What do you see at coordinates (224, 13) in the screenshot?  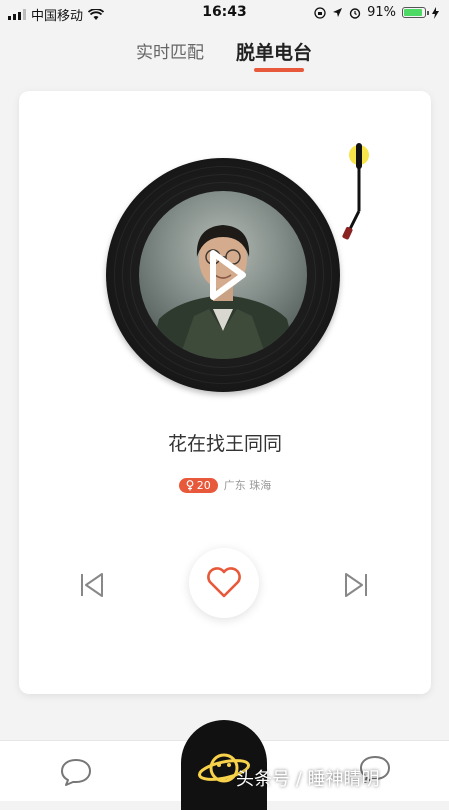 I see `status-bar: 中国移动 16:43 91%` at bounding box center [224, 13].